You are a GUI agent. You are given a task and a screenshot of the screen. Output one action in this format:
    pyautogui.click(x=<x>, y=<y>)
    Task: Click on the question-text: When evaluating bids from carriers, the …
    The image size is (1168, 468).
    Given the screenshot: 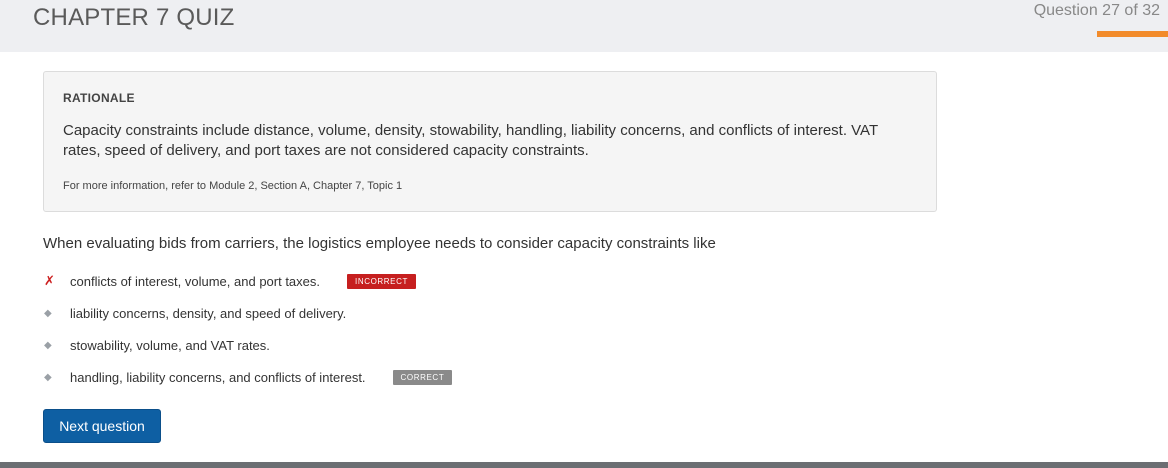 What is the action you would take?
    pyautogui.click(x=379, y=243)
    